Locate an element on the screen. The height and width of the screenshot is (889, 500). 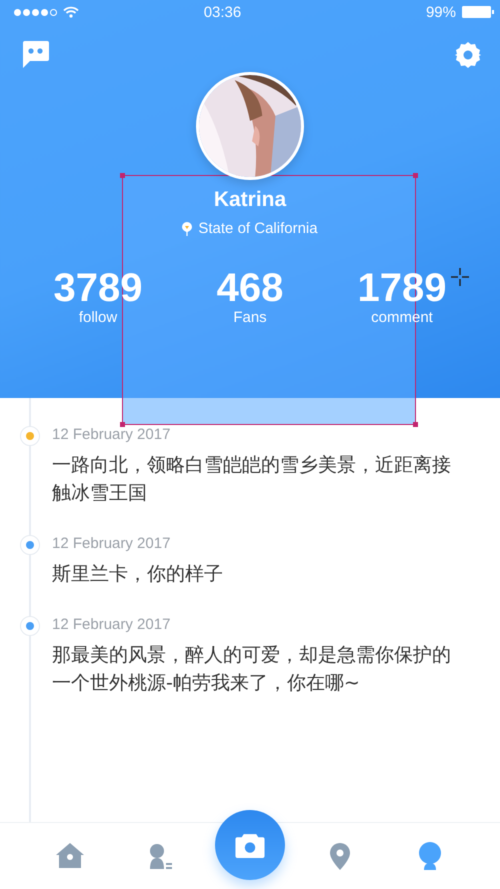
user-name: Katrina is located at coordinates (250, 200).